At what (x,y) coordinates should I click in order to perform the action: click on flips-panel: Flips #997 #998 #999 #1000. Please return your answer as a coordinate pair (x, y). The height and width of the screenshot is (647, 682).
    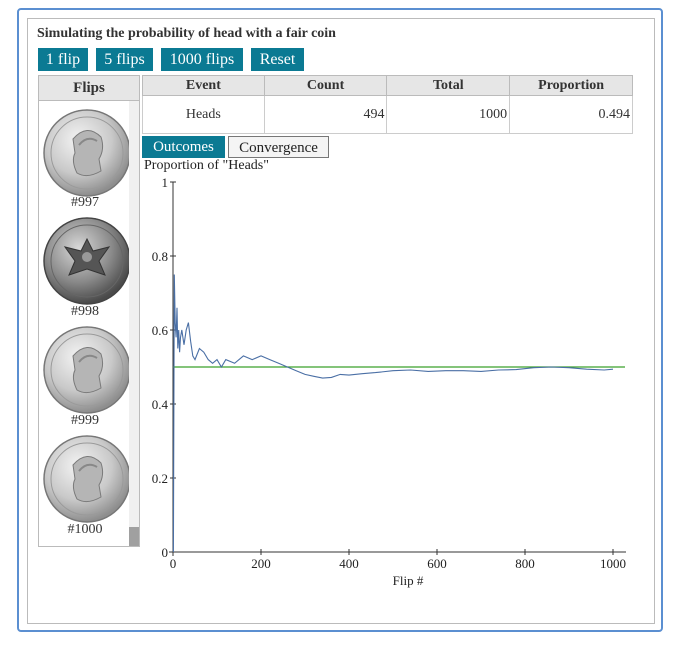
    Looking at the image, I should click on (89, 311).